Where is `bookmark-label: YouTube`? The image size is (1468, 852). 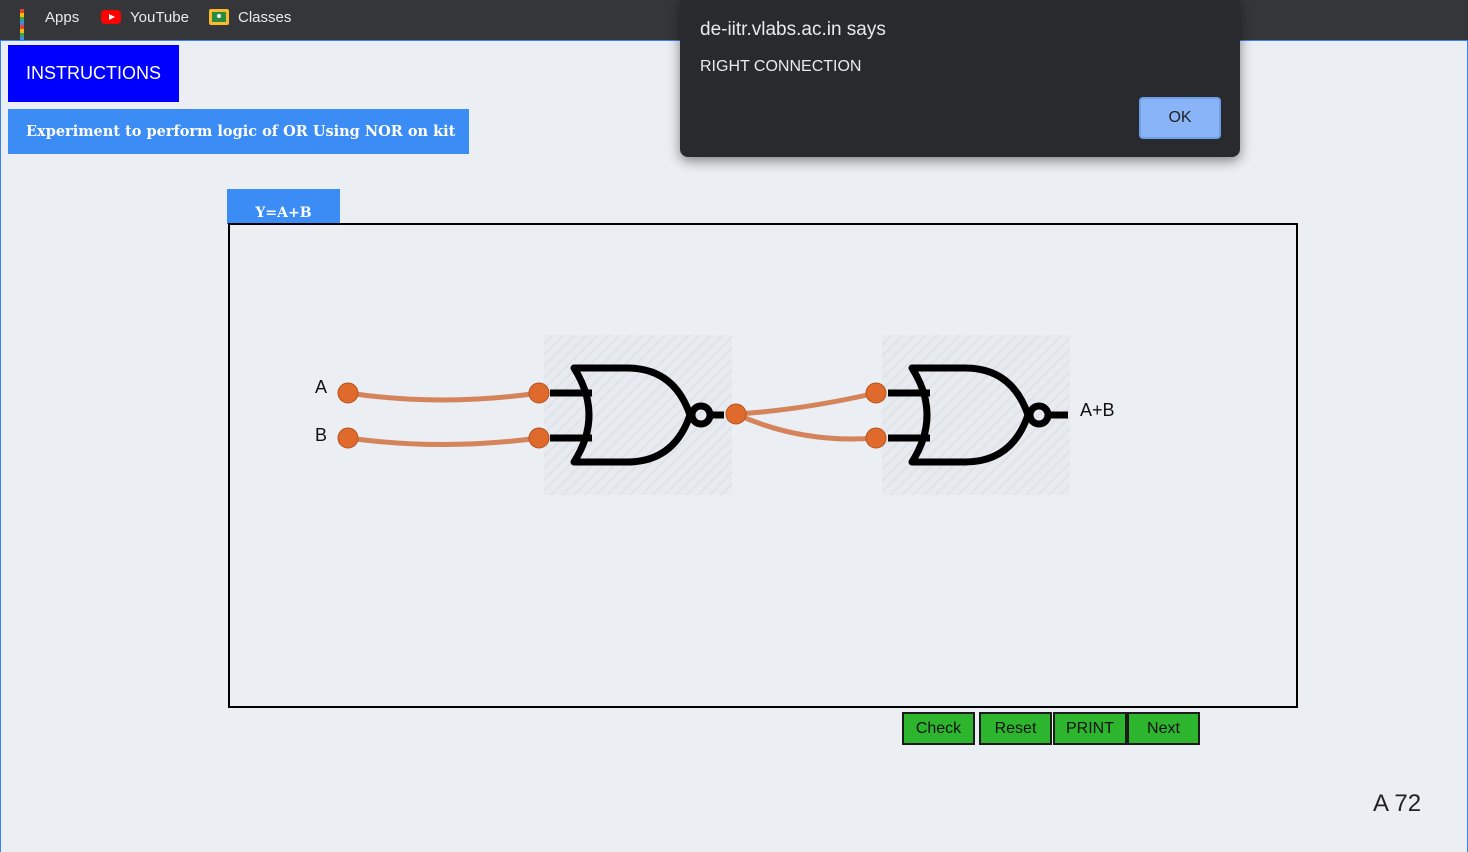
bookmark-label: YouTube is located at coordinates (159, 17).